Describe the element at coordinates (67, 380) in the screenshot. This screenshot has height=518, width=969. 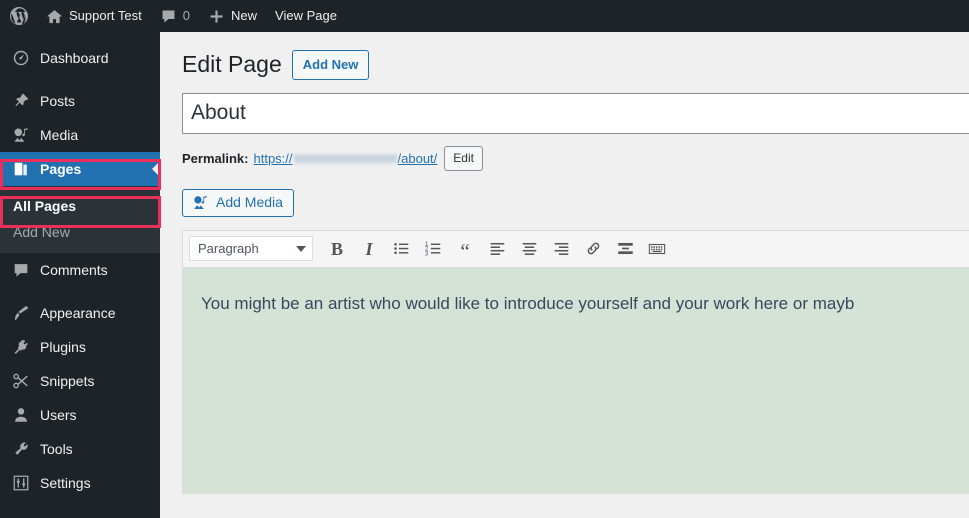
I see `sidebar-item-label: Snippets` at that location.